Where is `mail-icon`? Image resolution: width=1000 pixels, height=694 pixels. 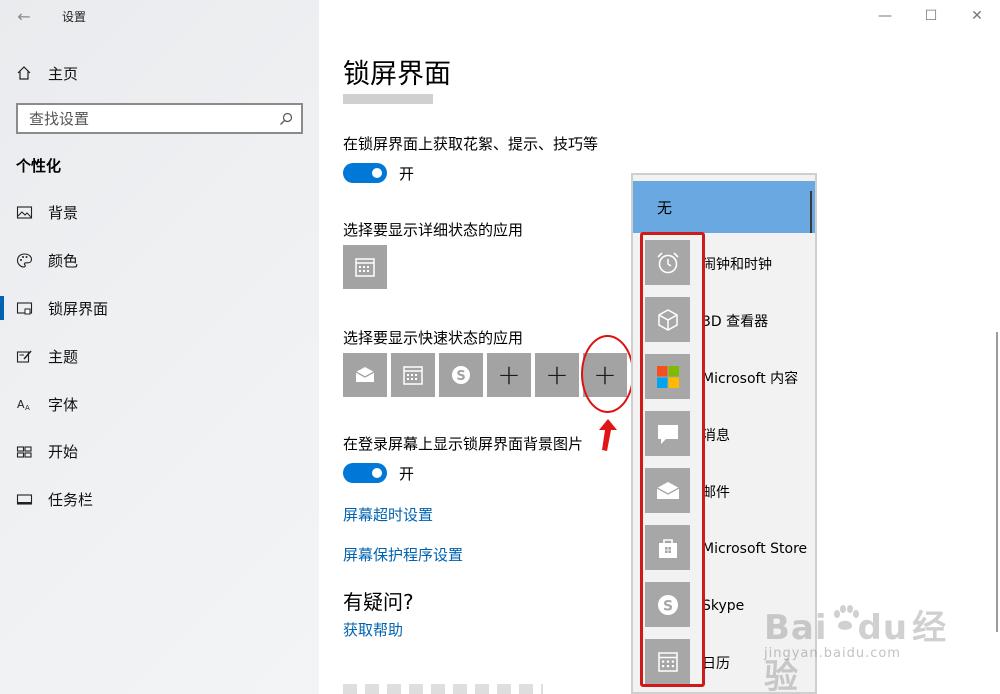 mail-icon is located at coordinates (365, 374).